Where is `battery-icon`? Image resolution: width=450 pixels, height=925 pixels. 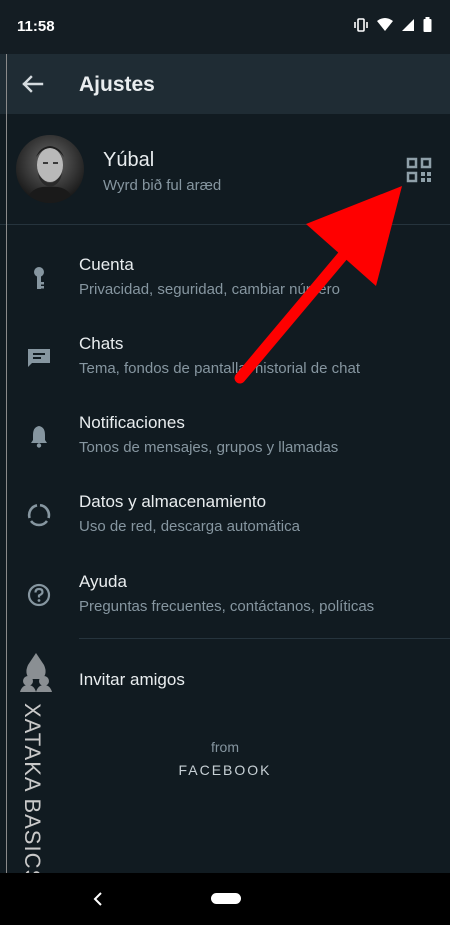 battery-icon is located at coordinates (427, 24).